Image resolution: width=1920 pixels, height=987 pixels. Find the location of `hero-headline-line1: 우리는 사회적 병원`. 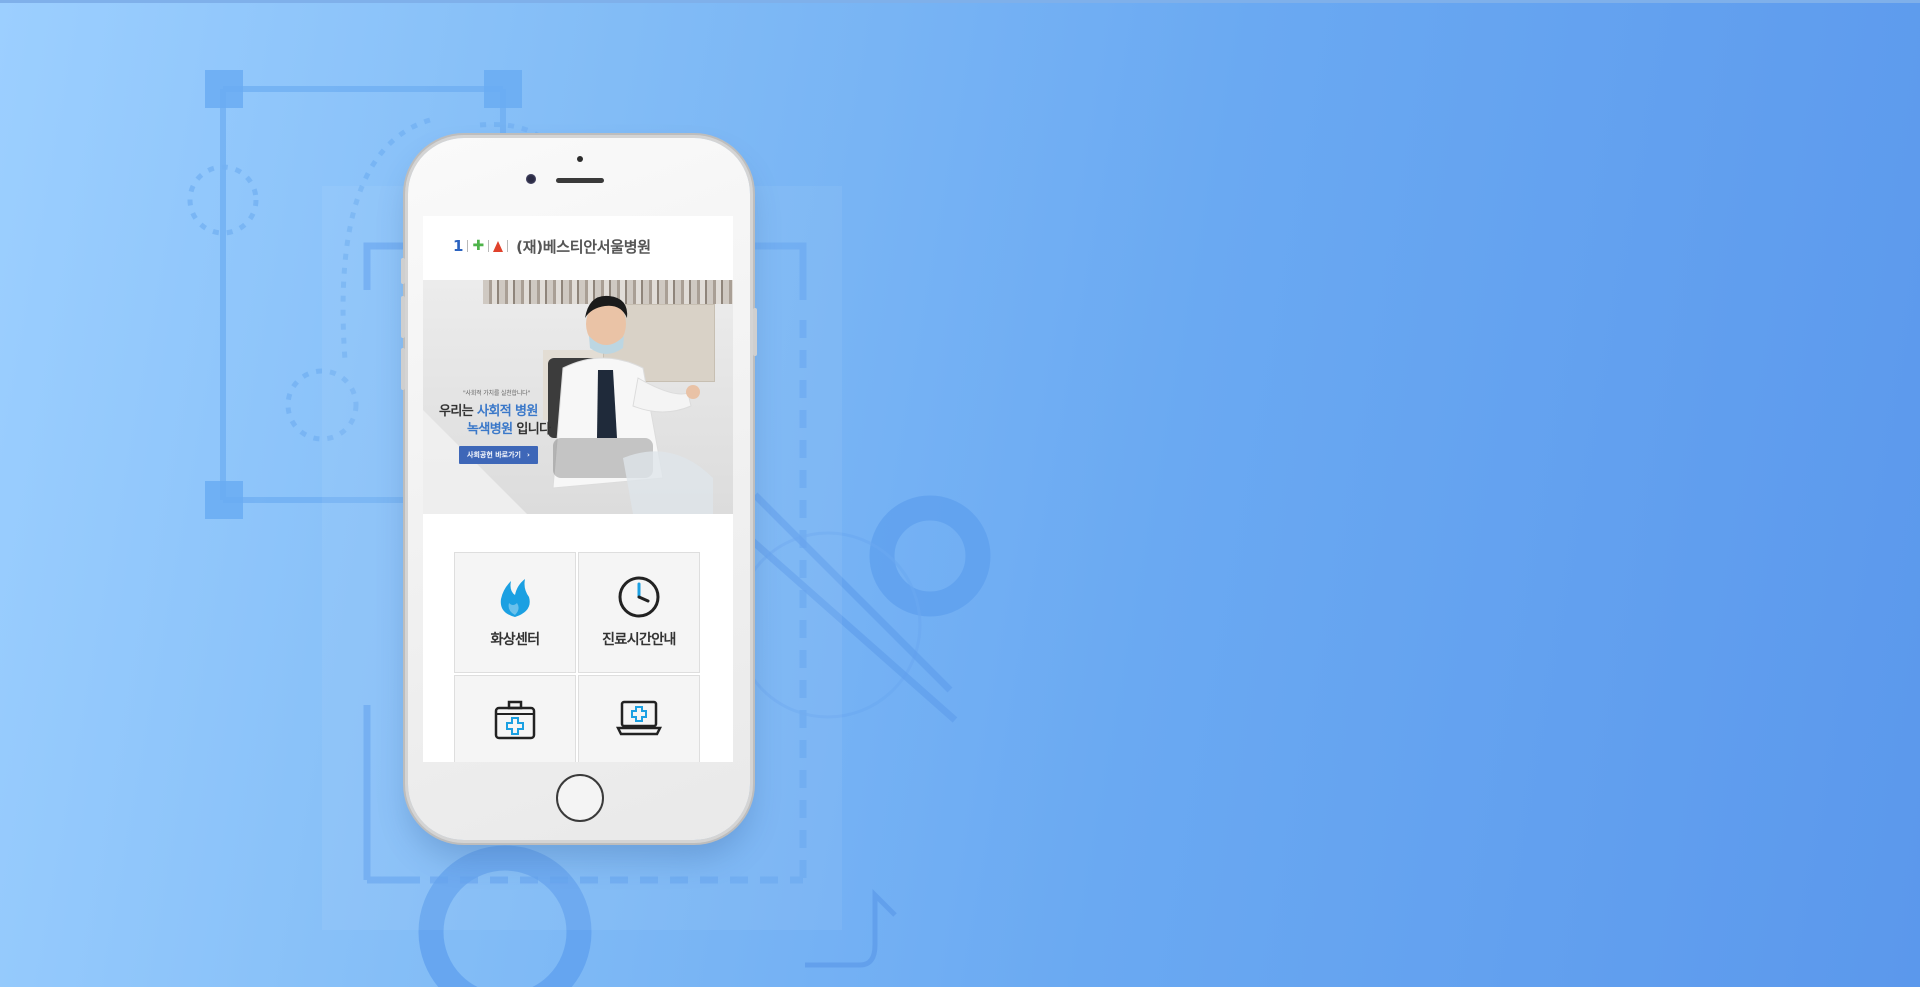

hero-headline-line1: 우리는 사회적 병원 is located at coordinates (488, 409).